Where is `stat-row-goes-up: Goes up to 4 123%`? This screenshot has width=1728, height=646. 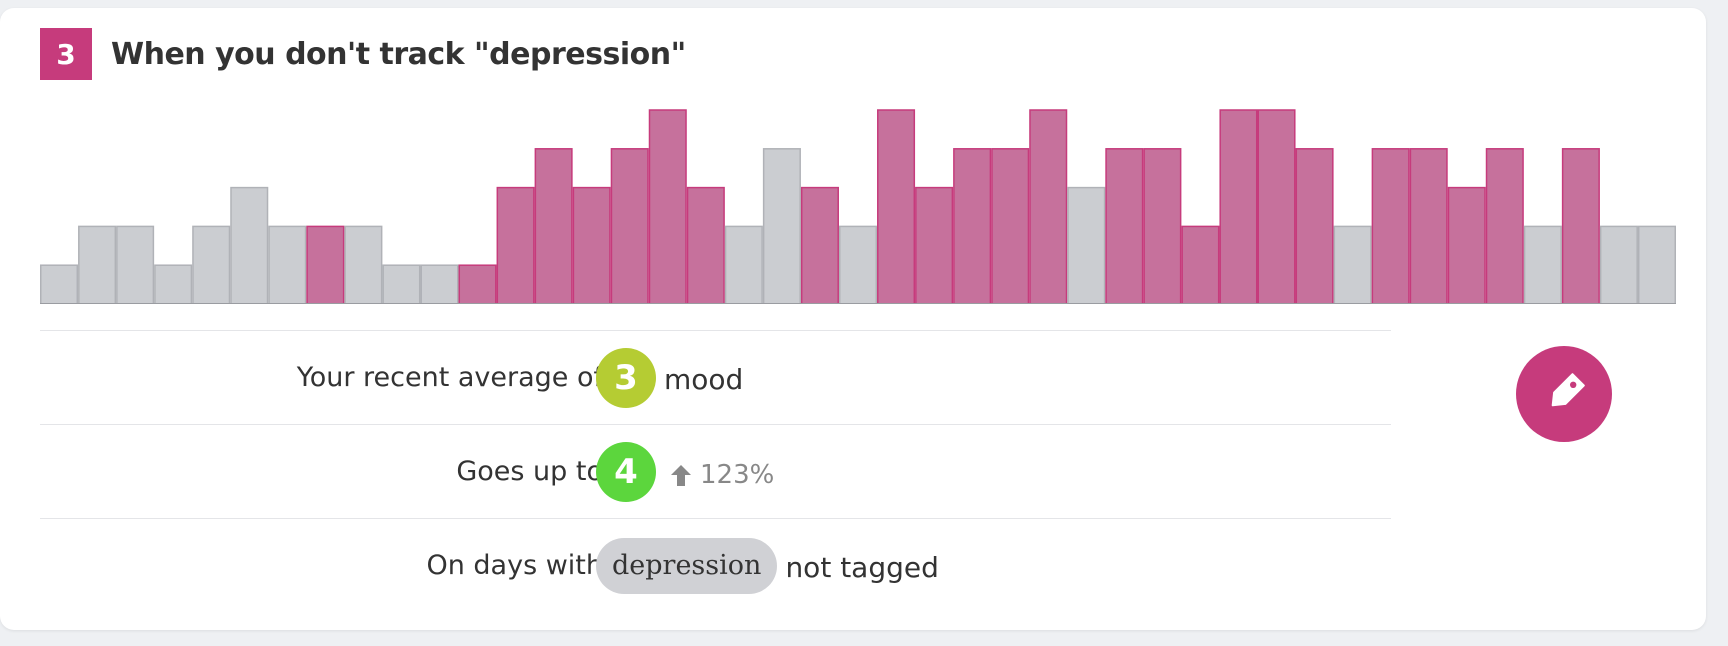 stat-row-goes-up: Goes up to 4 123% is located at coordinates (715, 471).